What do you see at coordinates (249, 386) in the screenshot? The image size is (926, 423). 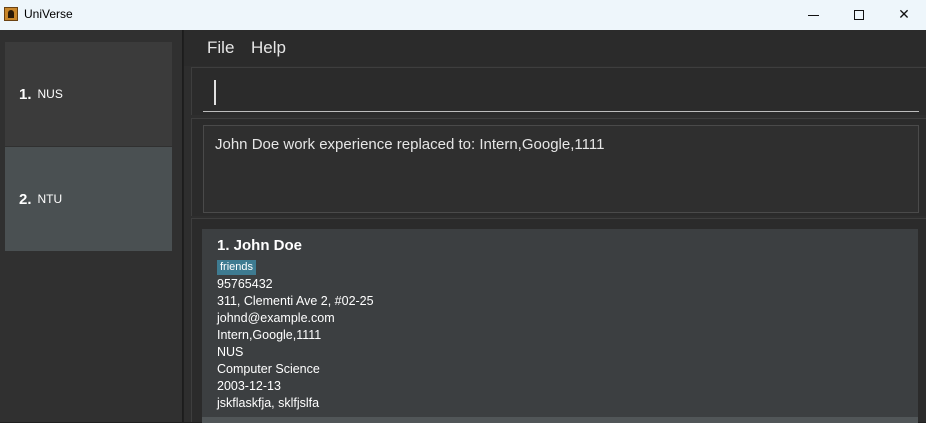 I see `person-birthday: 2003-12-13` at bounding box center [249, 386].